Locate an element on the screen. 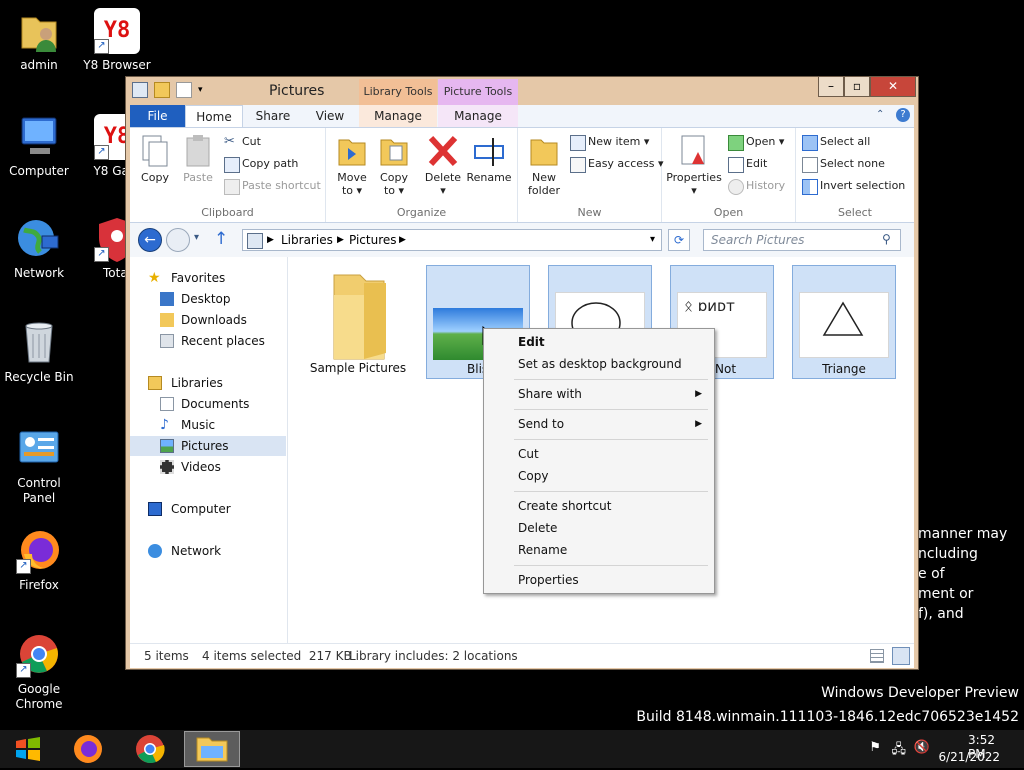 This screenshot has width=1024, height=770. up-arrow-icon: ↑ is located at coordinates (221, 239).